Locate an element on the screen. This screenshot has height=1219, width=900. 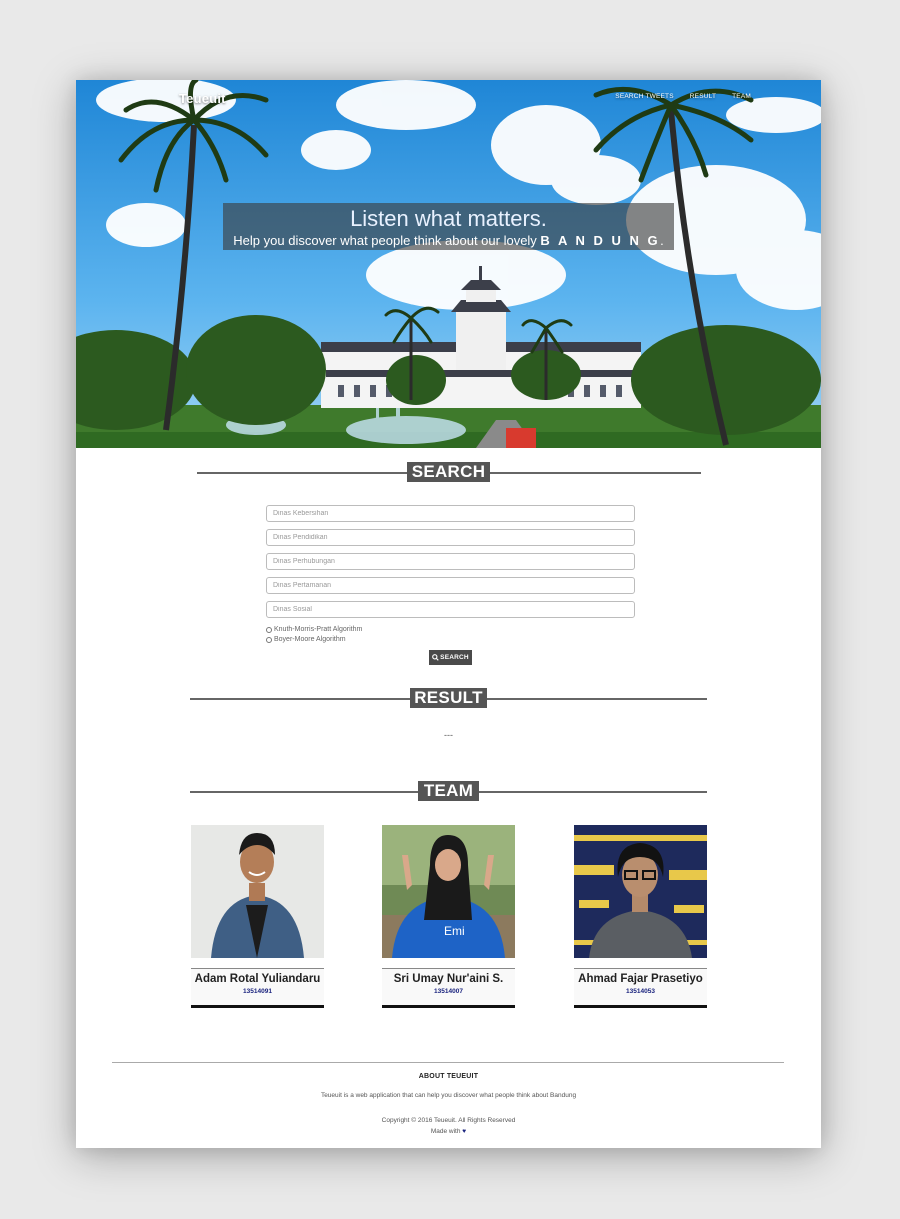
search-button-label: SEARCH is located at coordinates (454, 657).